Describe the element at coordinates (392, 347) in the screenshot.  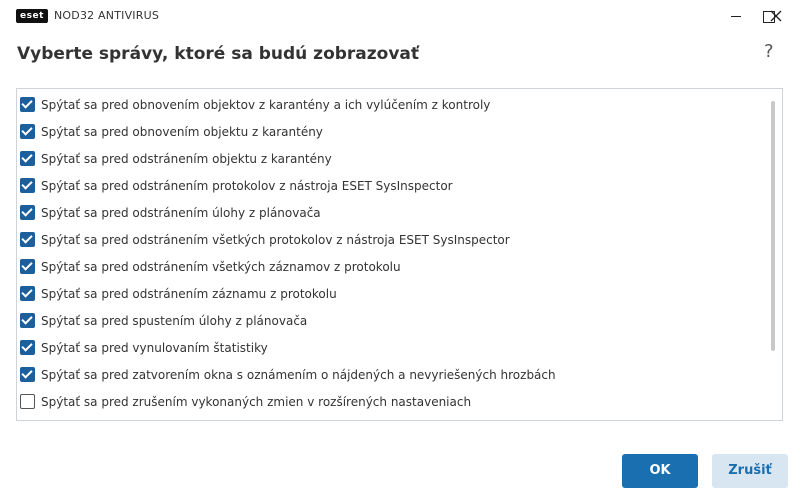
I see `list-item: Spýtať sa pred vynulovaním štatistiky` at that location.